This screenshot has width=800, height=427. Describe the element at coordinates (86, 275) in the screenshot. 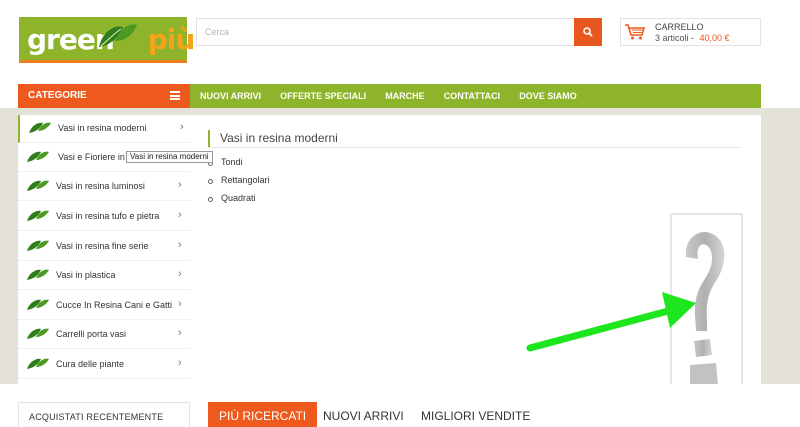

I see `sidebar-item-label: Vasi in plastica` at that location.